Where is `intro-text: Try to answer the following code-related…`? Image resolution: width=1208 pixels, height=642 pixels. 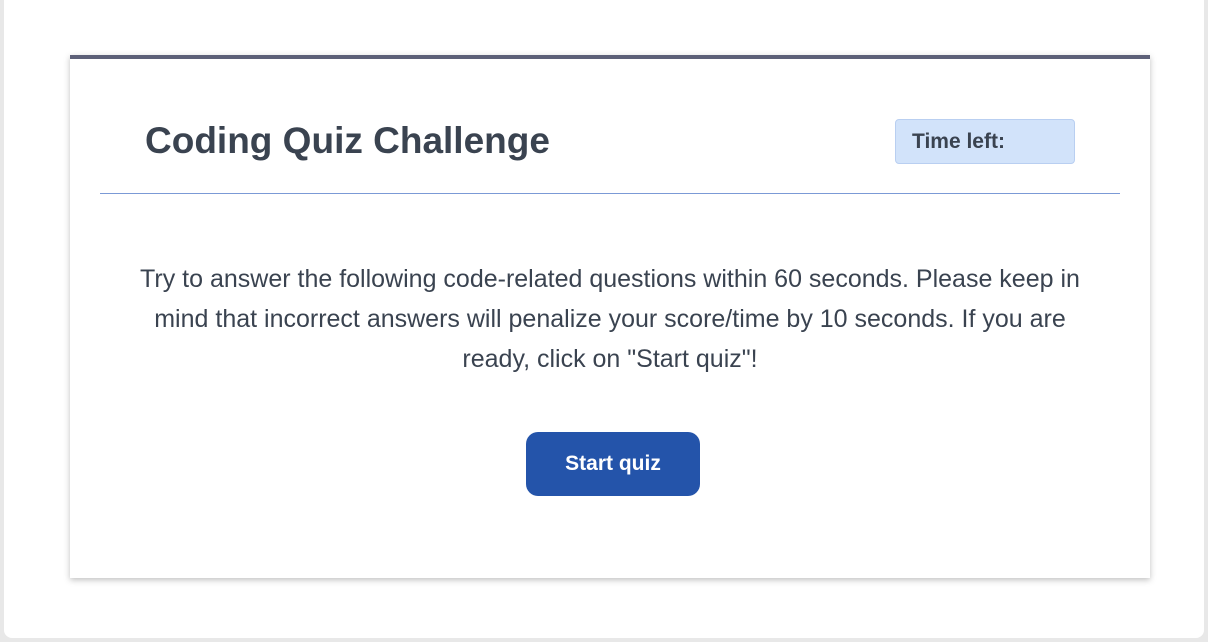 intro-text: Try to answer the following code-related… is located at coordinates (610, 319).